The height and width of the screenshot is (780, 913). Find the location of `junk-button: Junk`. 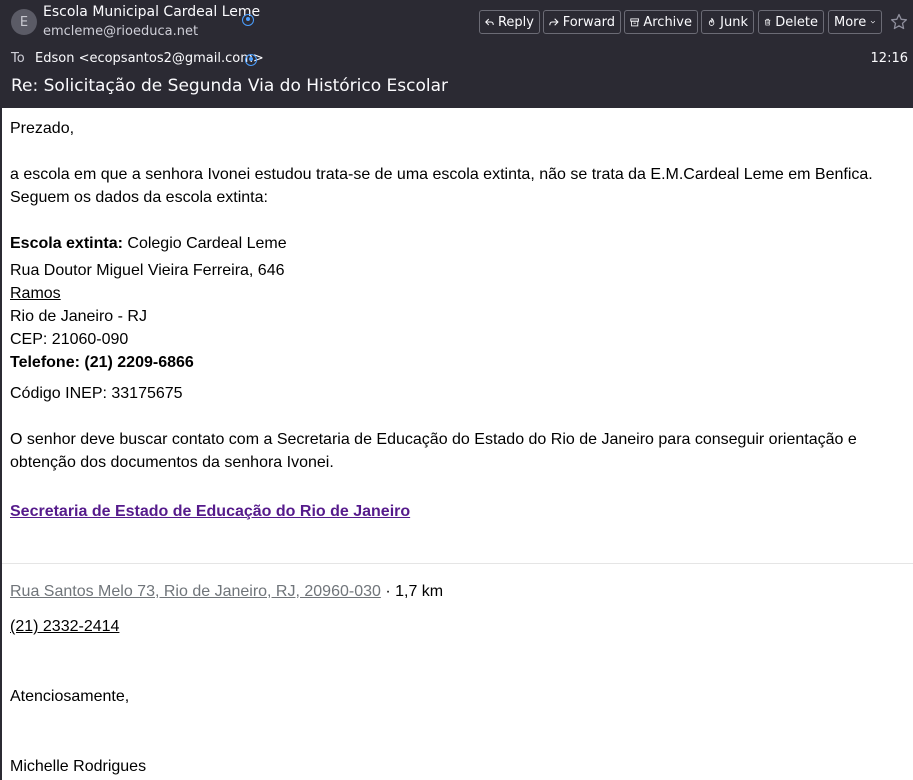

junk-button: Junk is located at coordinates (727, 22).